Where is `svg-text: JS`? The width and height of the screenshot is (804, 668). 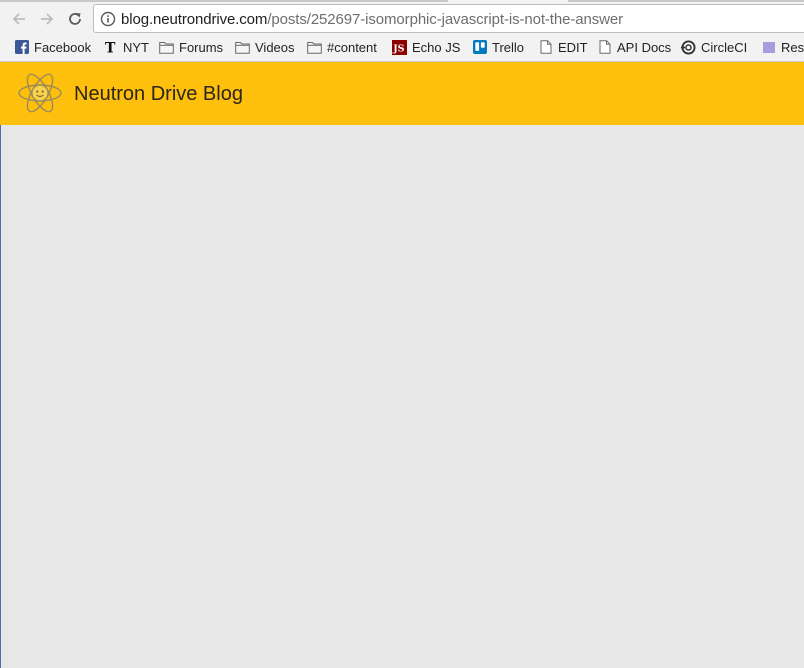
svg-text: JS is located at coordinates (398, 48).